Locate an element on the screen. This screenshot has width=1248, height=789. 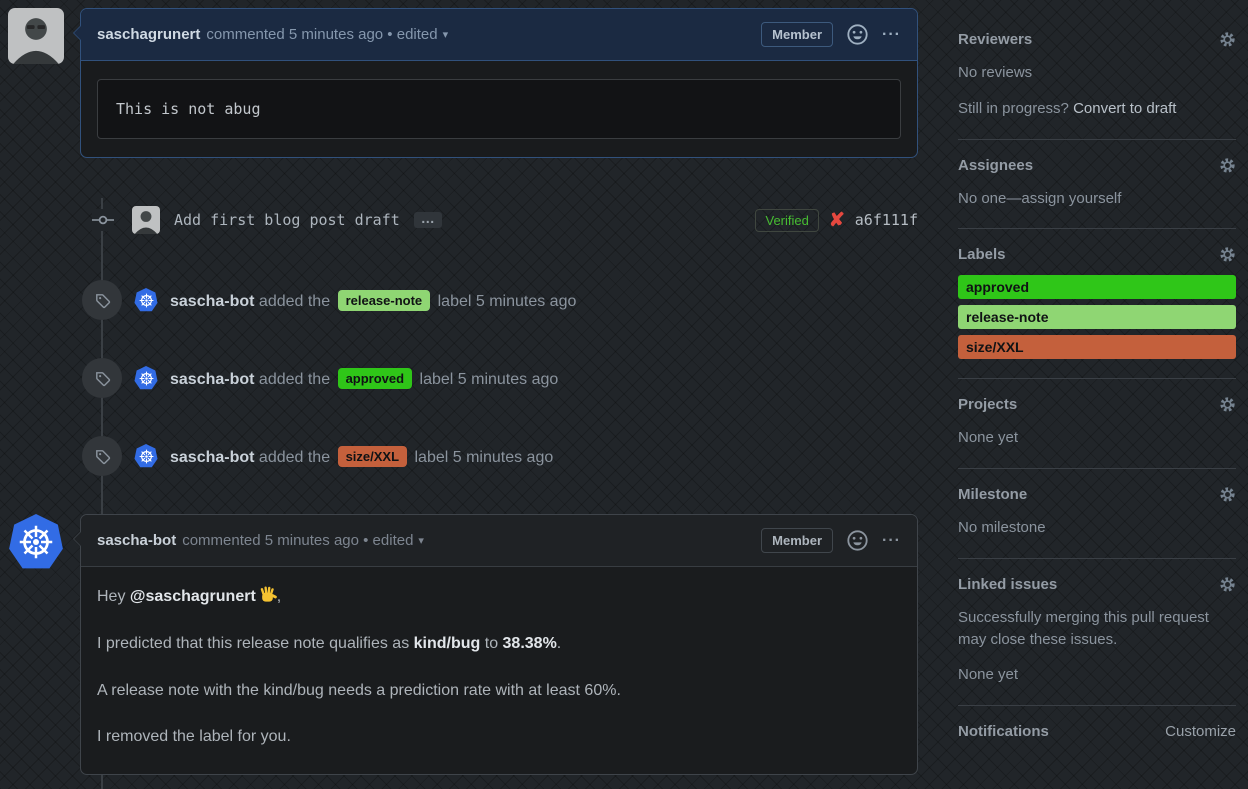
reviewers-empty: No reviews is located at coordinates (995, 72).